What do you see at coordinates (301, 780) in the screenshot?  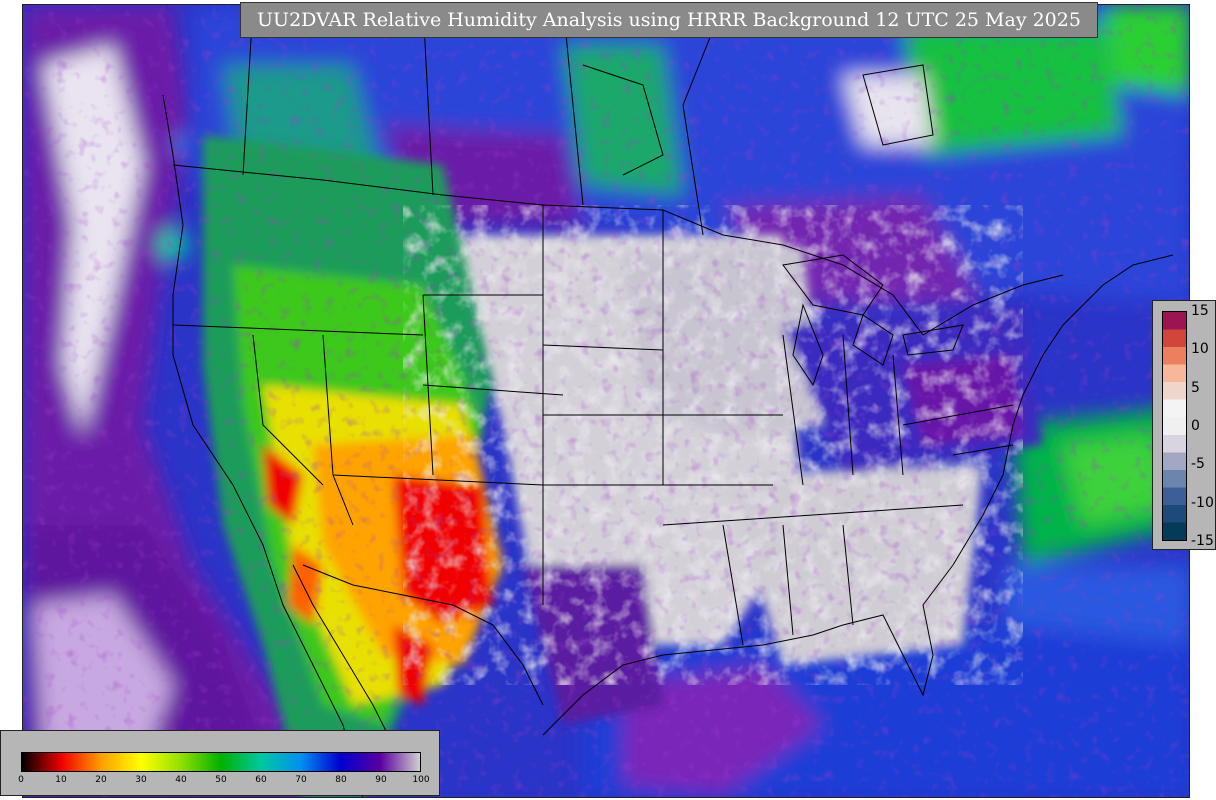 I see `humidity-tick-label: 70` at bounding box center [301, 780].